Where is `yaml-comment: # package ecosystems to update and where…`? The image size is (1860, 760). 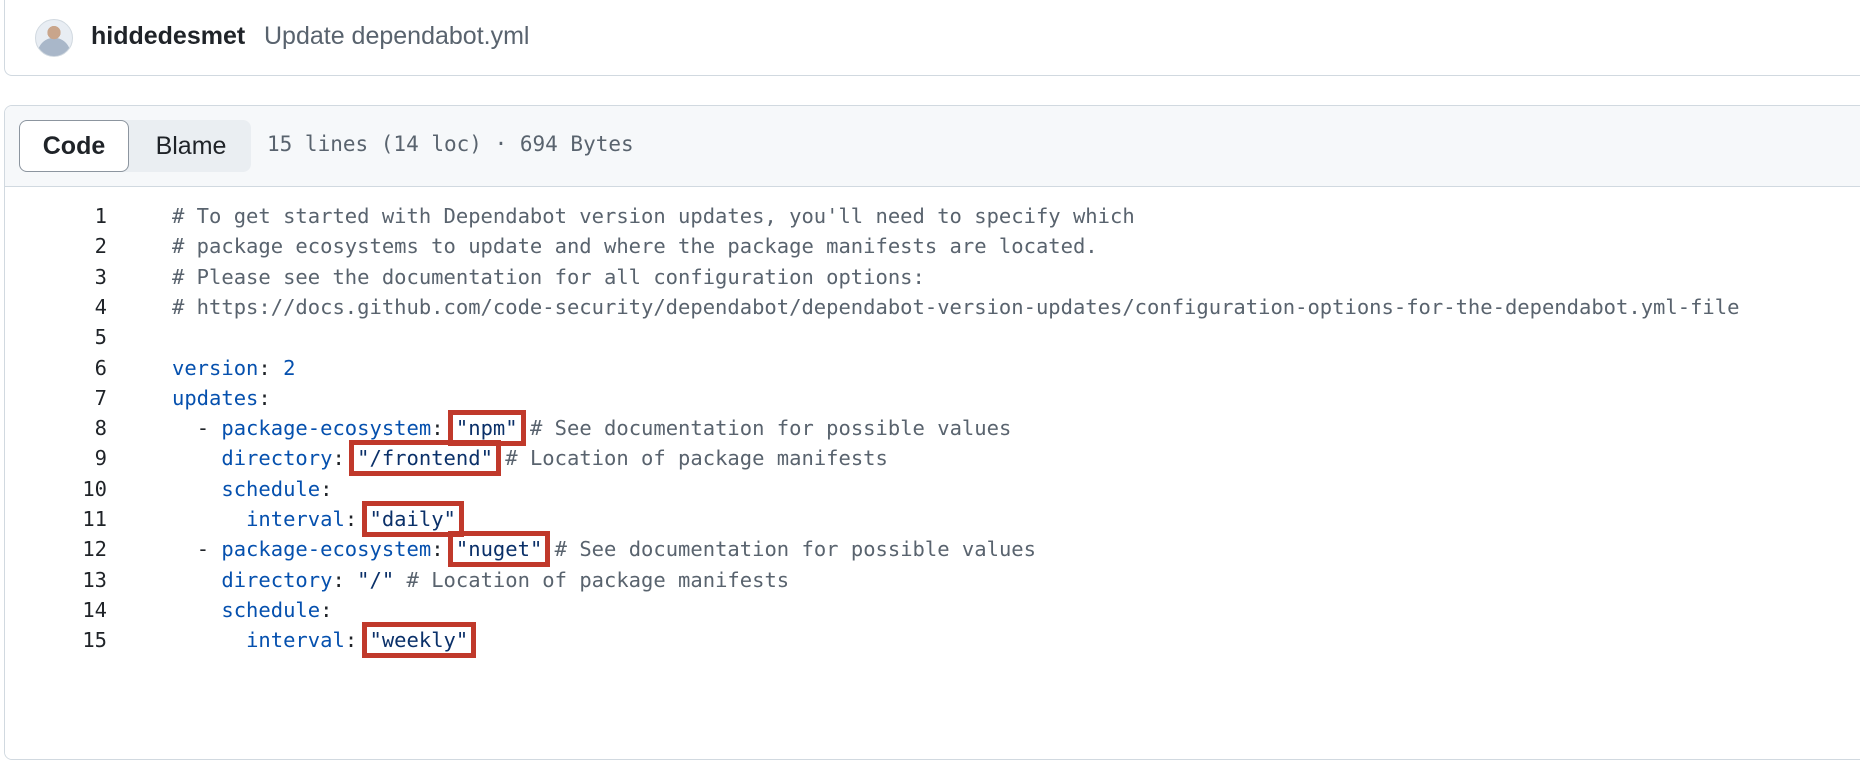 yaml-comment: # package ecosystems to update and where… is located at coordinates (635, 246).